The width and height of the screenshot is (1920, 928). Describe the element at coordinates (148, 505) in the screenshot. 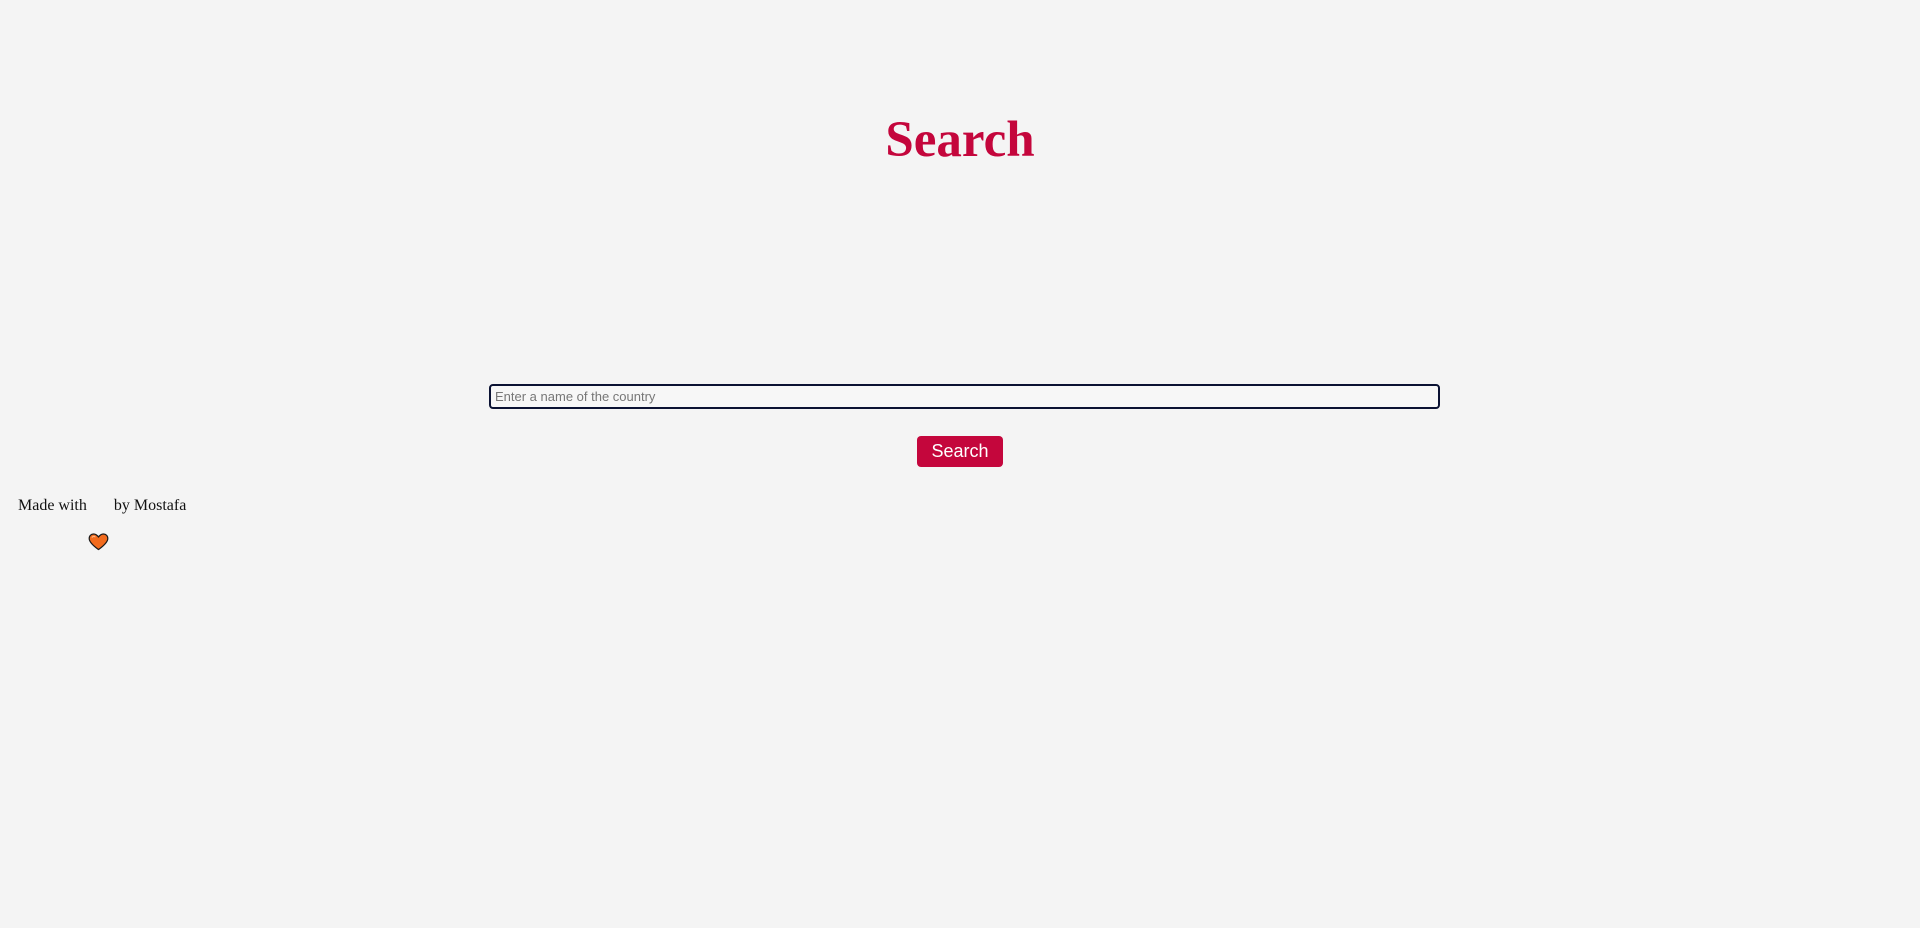

I see `footer-suffix: by Mostafa` at that location.